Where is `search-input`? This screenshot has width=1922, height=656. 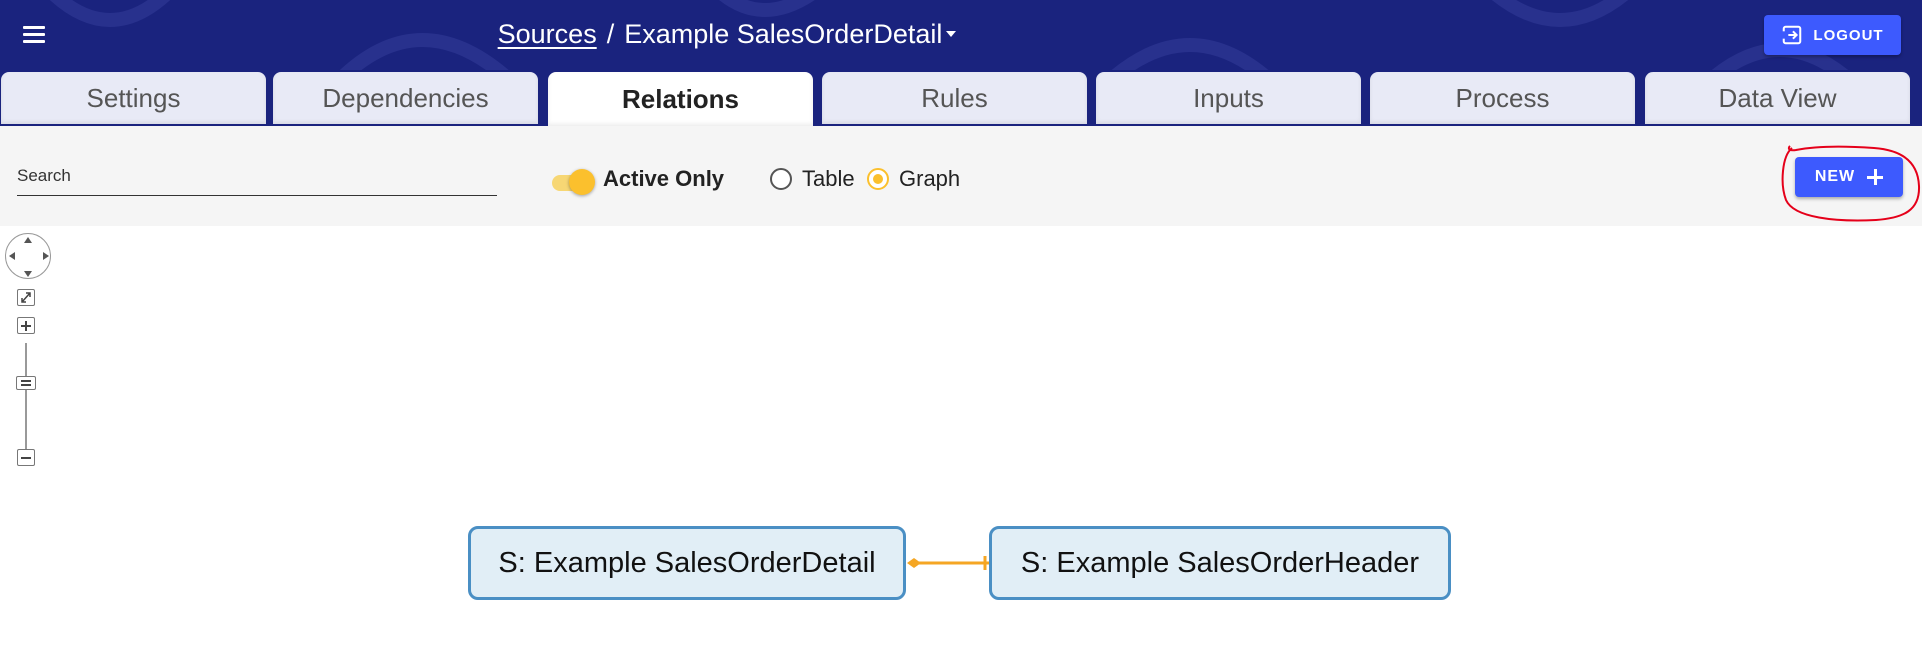 search-input is located at coordinates (257, 175).